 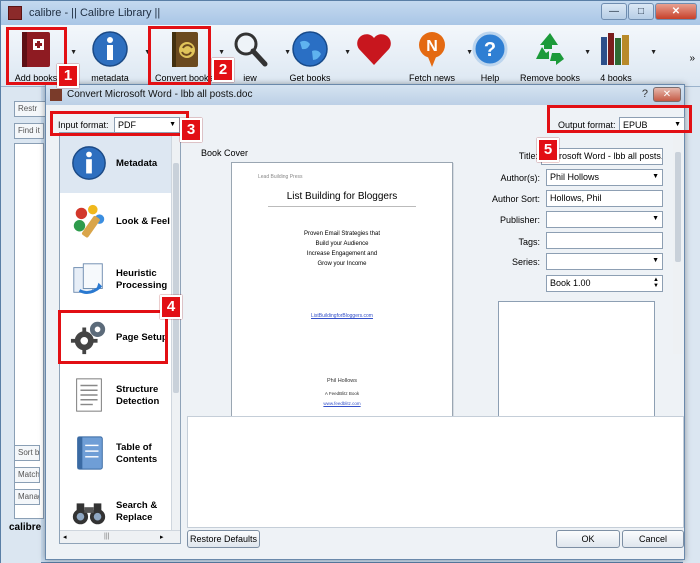 I want to click on sort-stub: Sort b, so click(x=27, y=453).